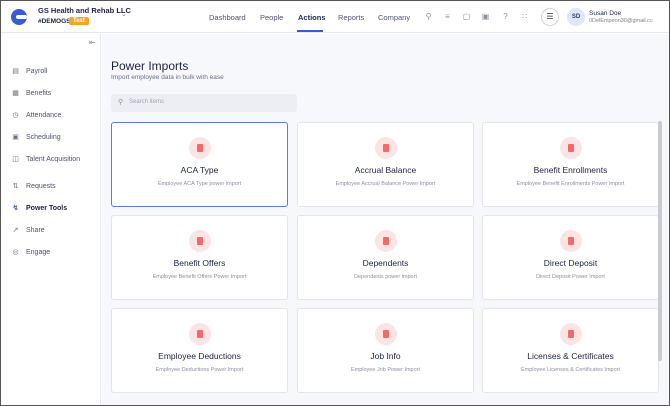  Describe the element at coordinates (15, 186) in the screenshot. I see `requests-icon: ⇅` at that location.